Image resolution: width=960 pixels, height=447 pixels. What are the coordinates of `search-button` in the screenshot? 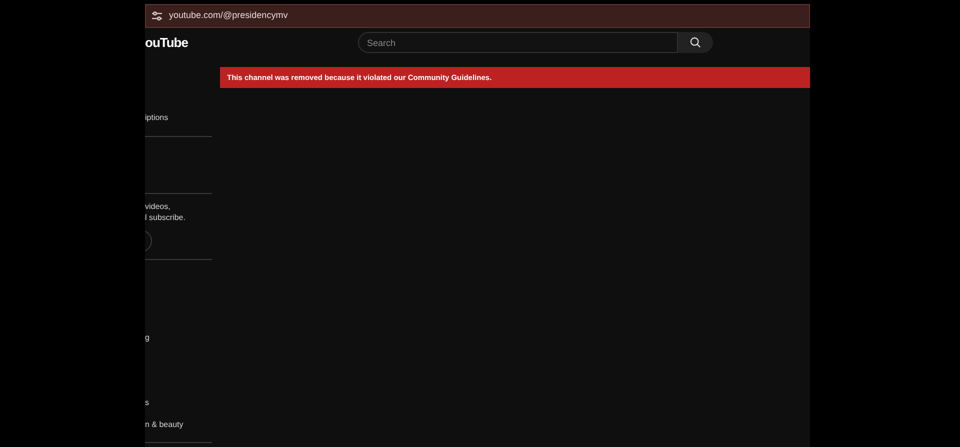 It's located at (695, 42).